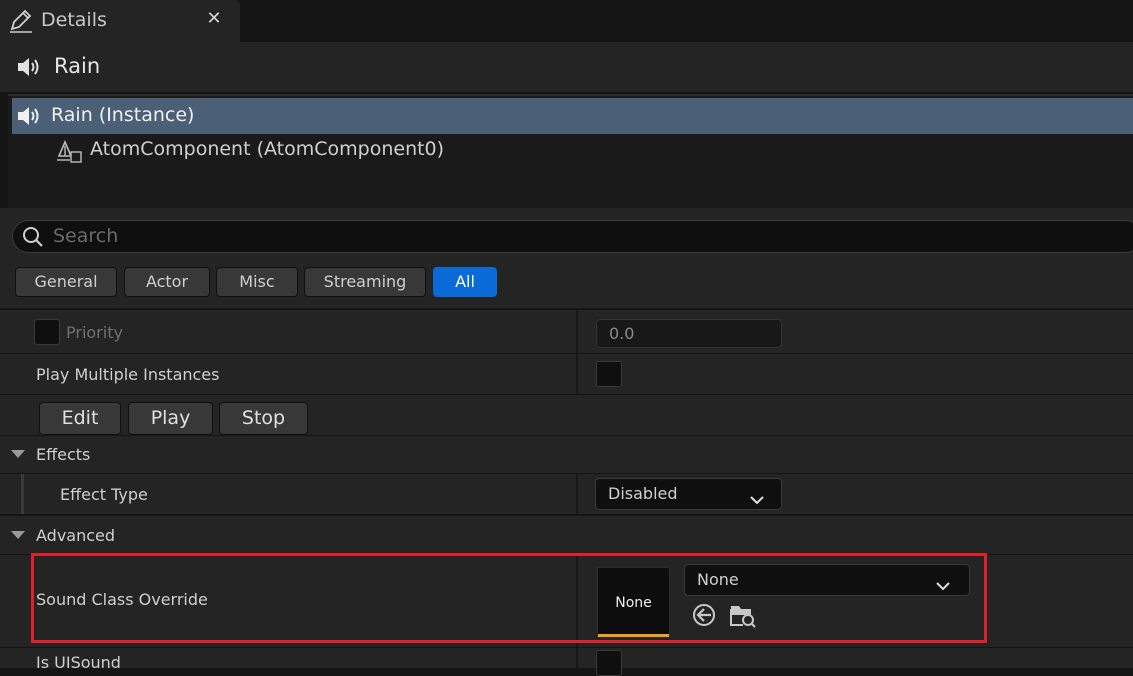  I want to click on filter-general: General, so click(66, 282).